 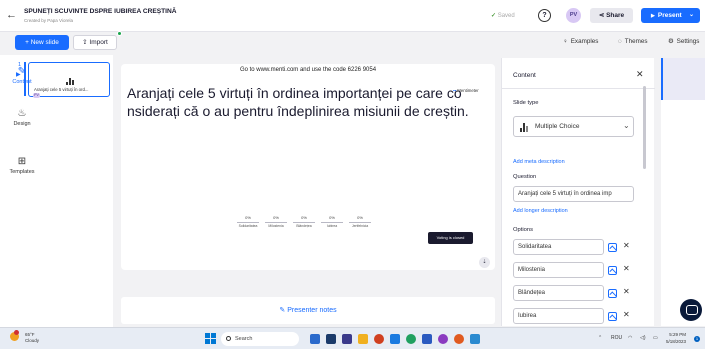 I want to click on option-input: Iubirea, so click(x=558, y=316).